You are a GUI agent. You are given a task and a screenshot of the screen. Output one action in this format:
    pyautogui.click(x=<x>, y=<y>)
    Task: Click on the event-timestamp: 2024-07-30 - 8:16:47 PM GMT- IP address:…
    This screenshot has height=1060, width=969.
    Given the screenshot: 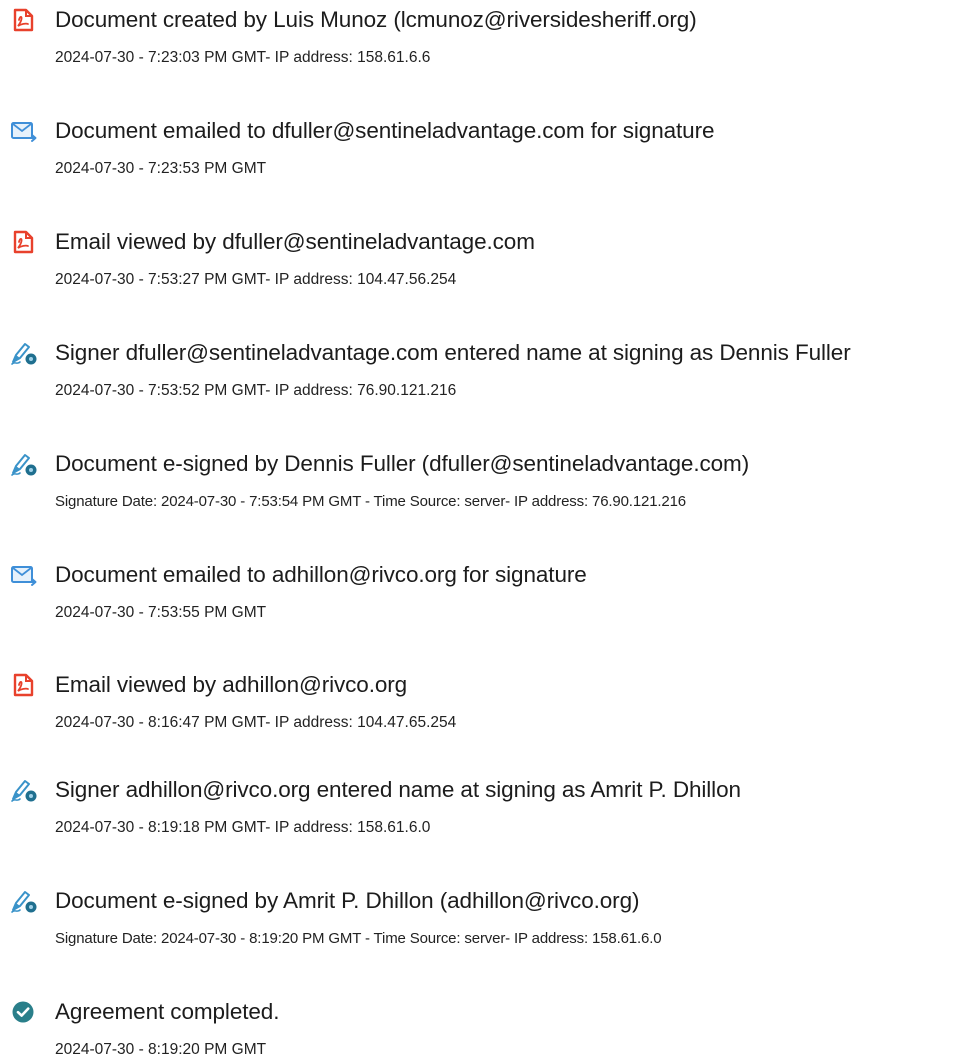 What is the action you would take?
    pyautogui.click(x=256, y=722)
    